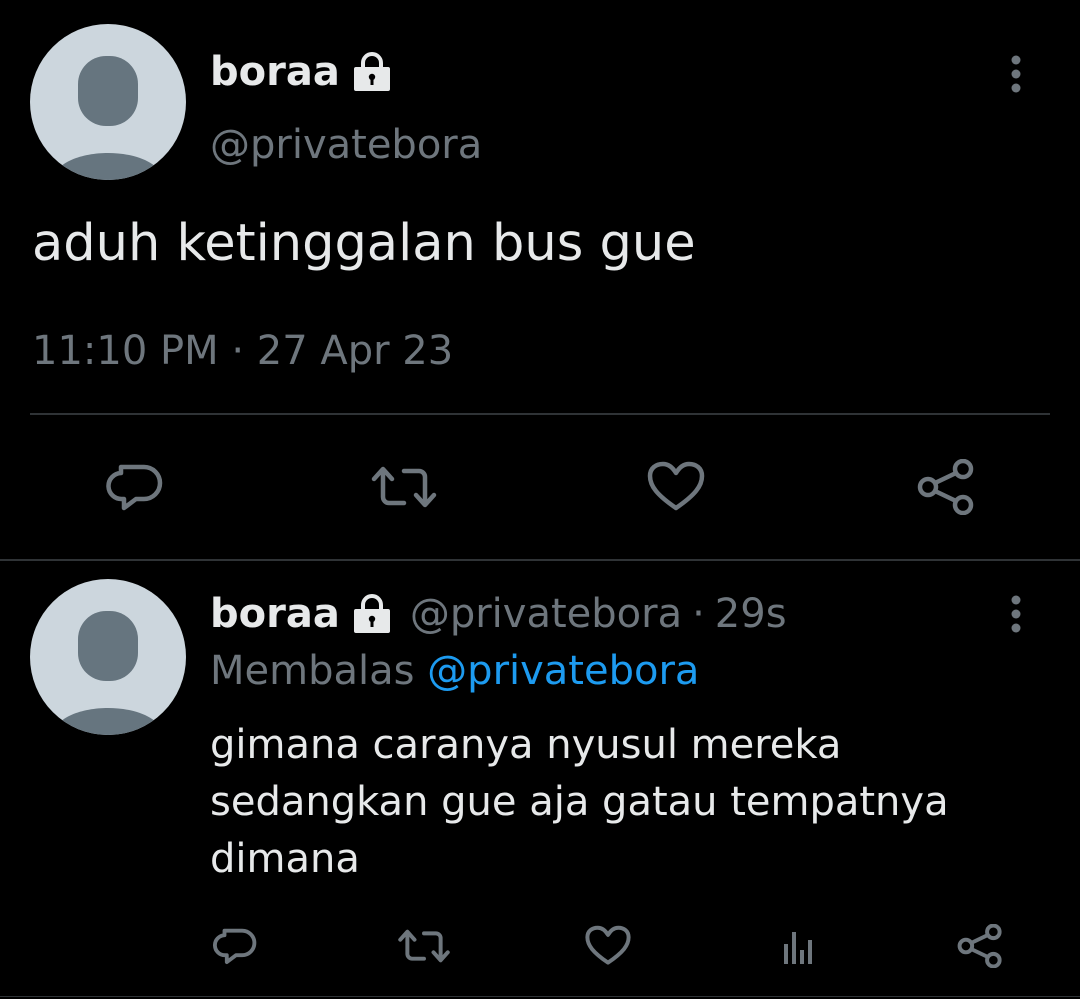  What do you see at coordinates (563, 671) in the screenshot?
I see `replying-to-link: @privatebora` at bounding box center [563, 671].